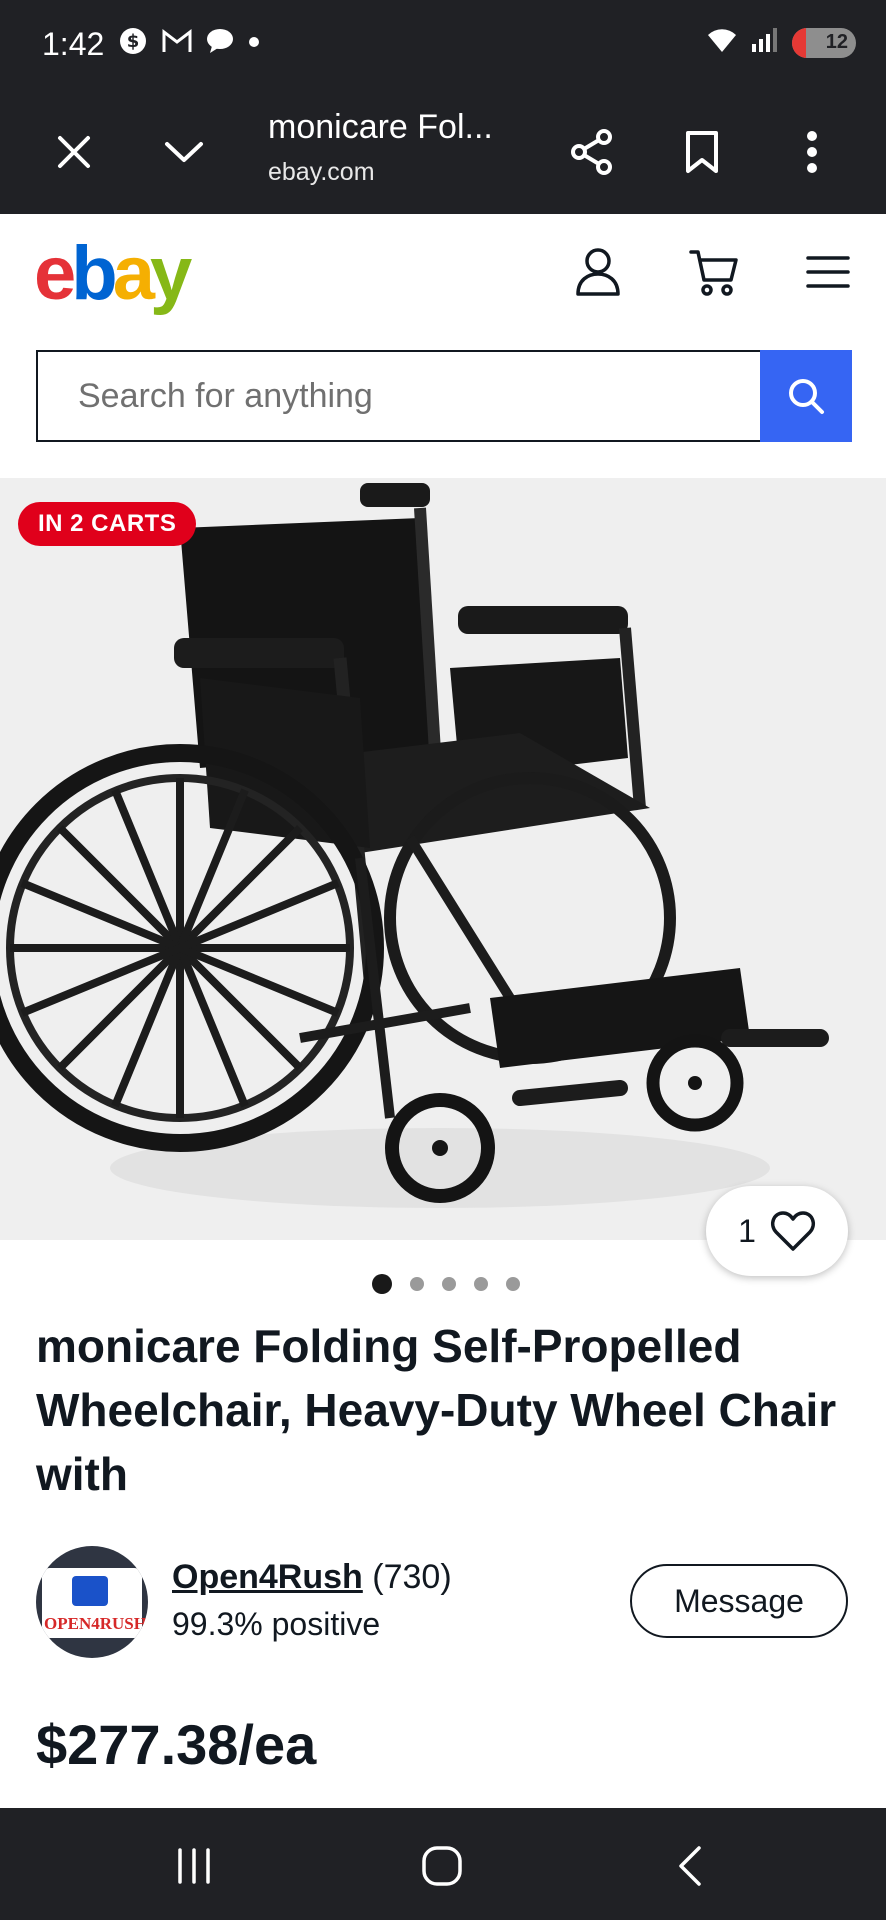  I want to click on minimize-button, so click(184, 152).